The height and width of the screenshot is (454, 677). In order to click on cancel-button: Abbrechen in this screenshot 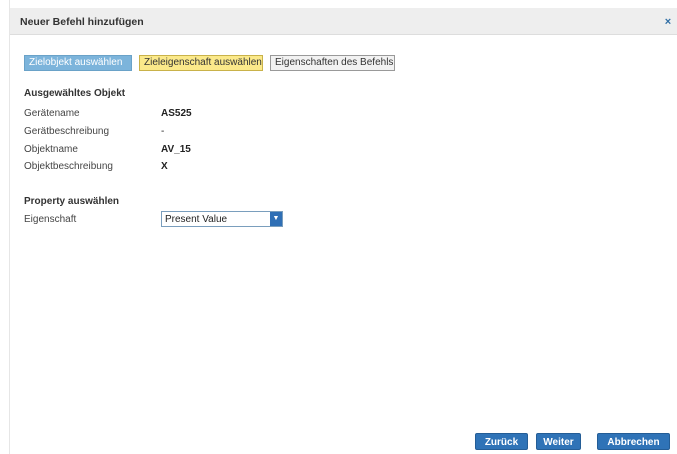, I will do `click(633, 441)`.